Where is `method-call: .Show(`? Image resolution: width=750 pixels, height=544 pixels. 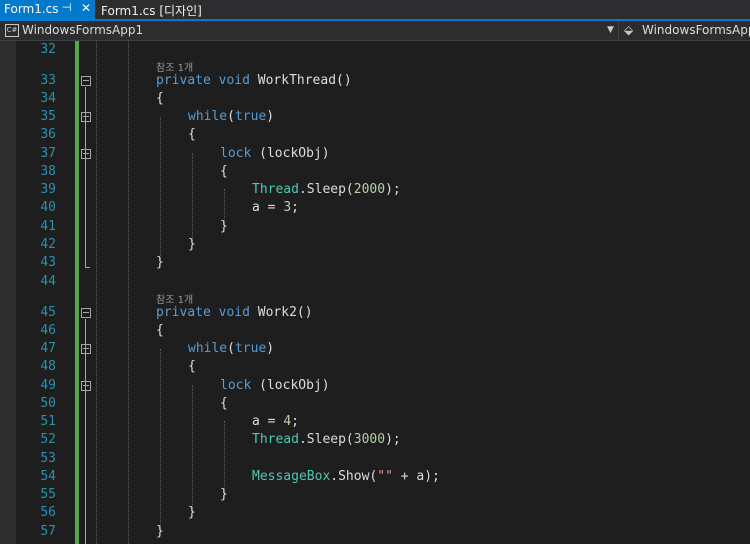 method-call: .Show( is located at coordinates (354, 476).